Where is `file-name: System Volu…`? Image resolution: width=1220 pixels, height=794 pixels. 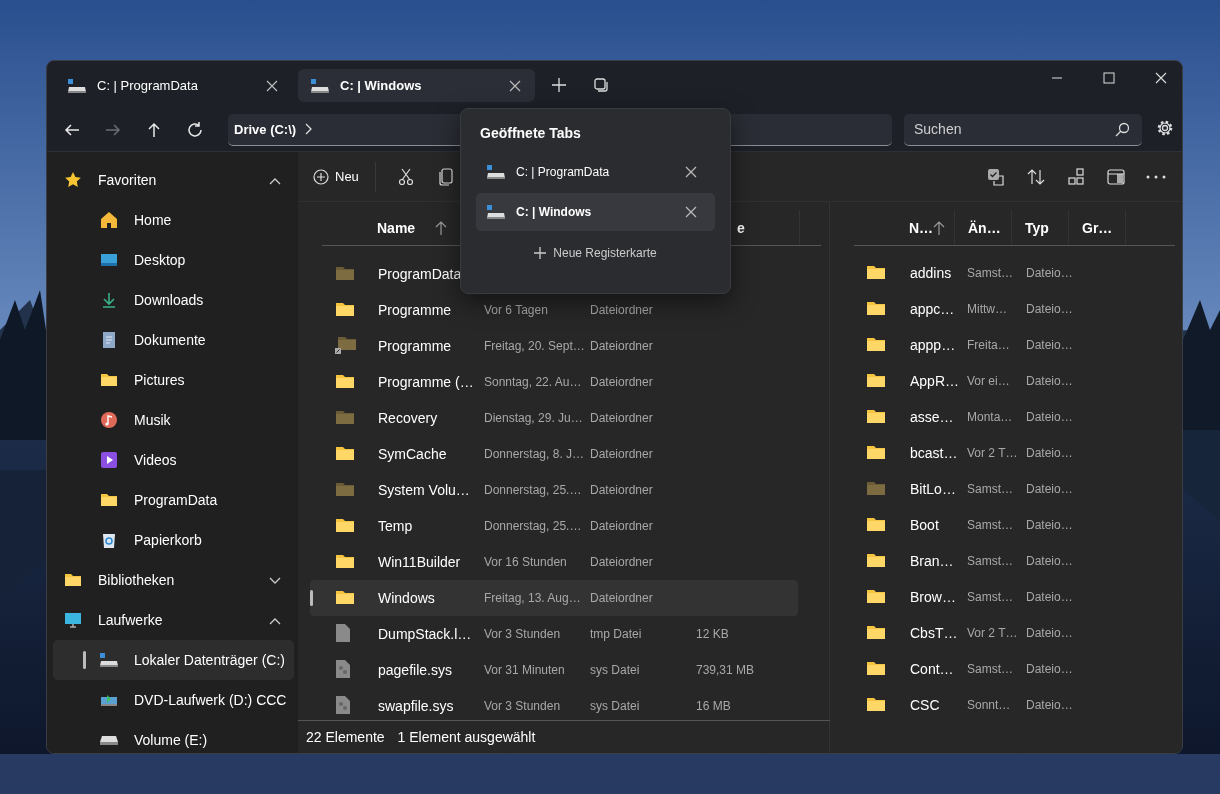
file-name: System Volu… is located at coordinates (424, 490).